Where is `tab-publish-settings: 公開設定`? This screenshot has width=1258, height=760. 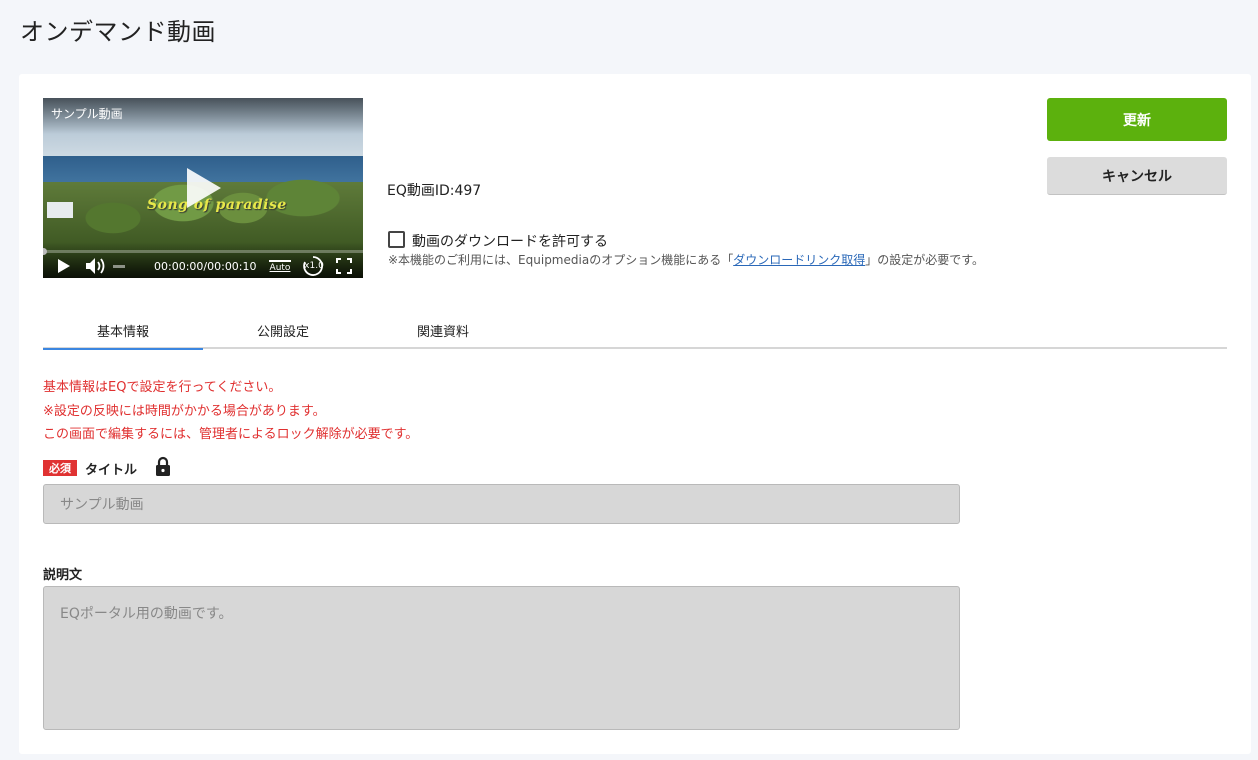
tab-publish-settings: 公開設定 is located at coordinates (283, 330).